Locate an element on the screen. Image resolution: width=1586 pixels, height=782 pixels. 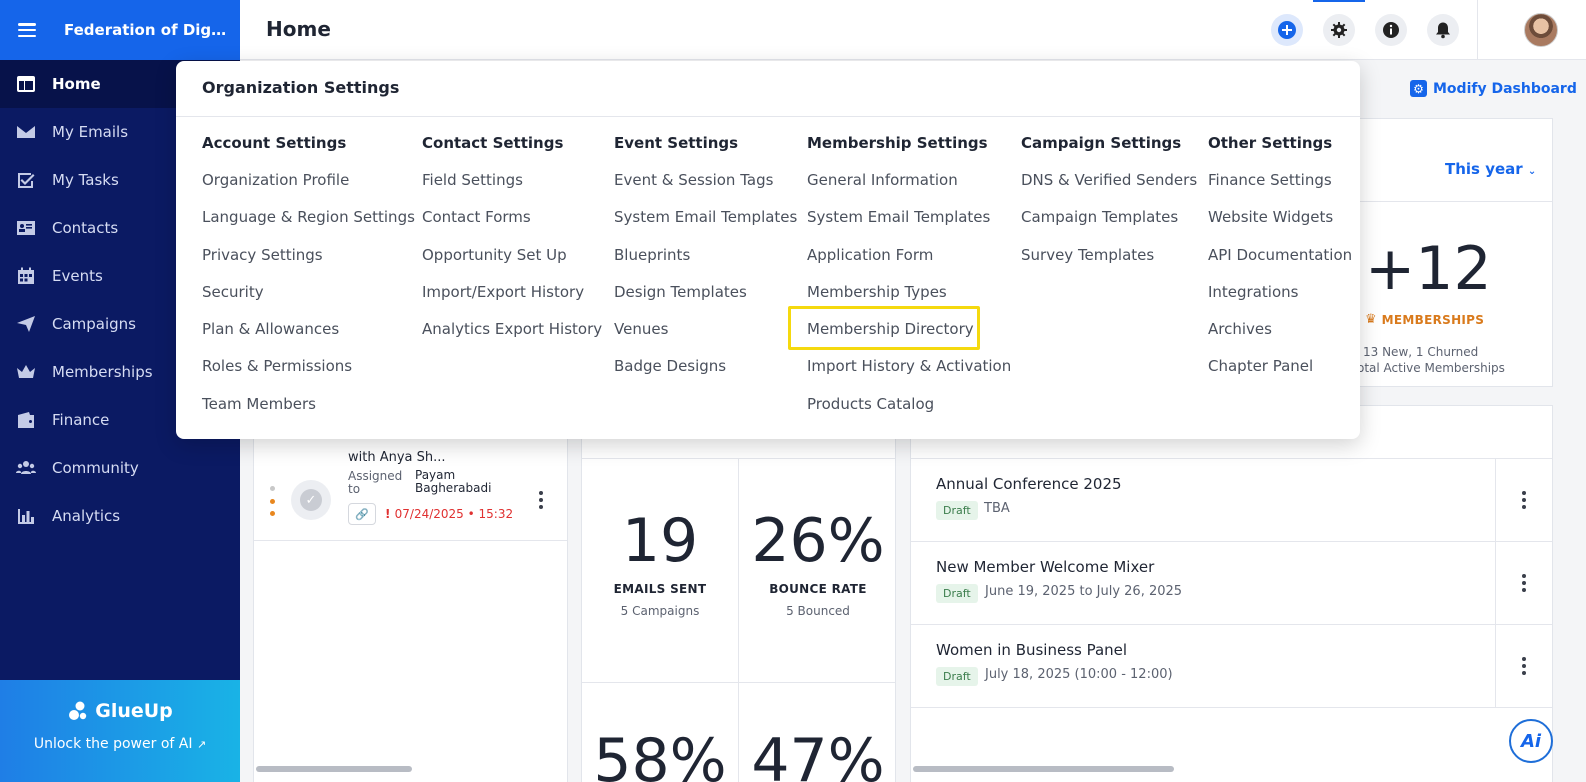
menu-item-roles-permissions: Roles & Permissions is located at coordinates (308, 374).